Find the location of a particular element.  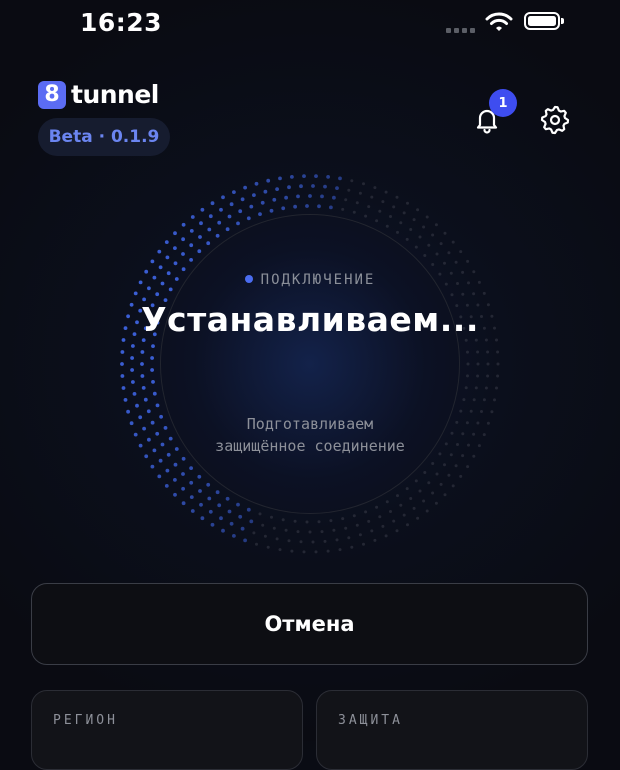

region-card-label: РЕГИОН is located at coordinates (85, 720).